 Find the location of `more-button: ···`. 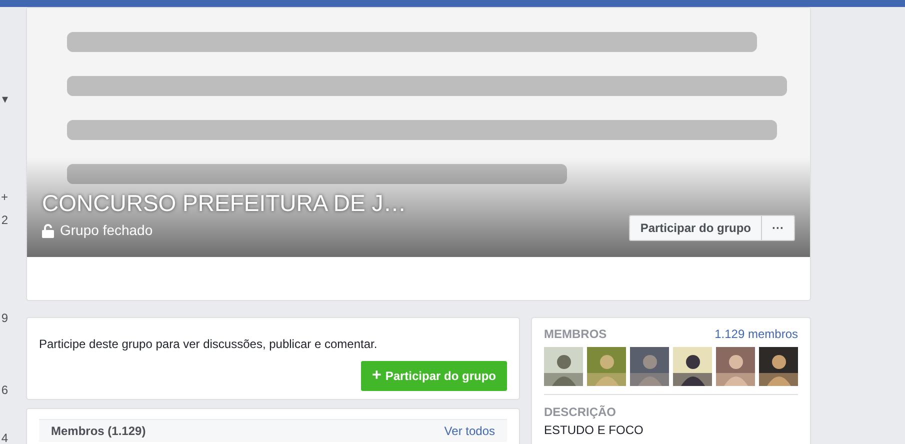

more-button: ··· is located at coordinates (778, 228).